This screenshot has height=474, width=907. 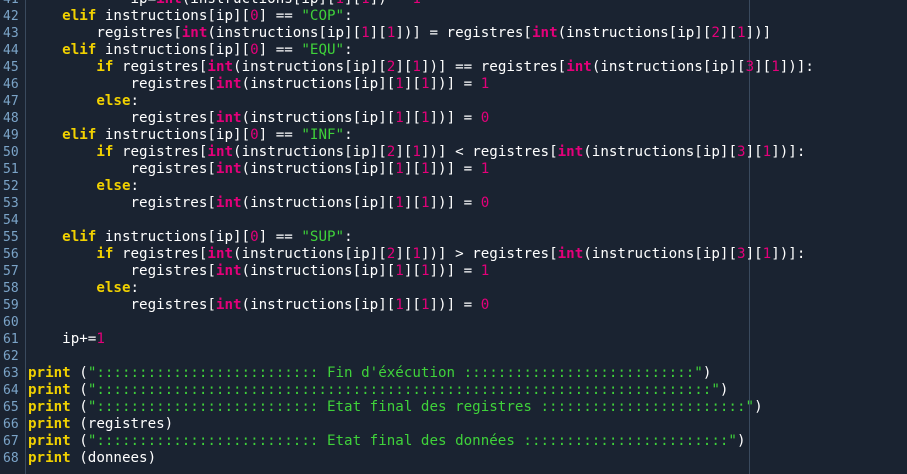 I want to click on code-token: (, so click(x=79, y=441).